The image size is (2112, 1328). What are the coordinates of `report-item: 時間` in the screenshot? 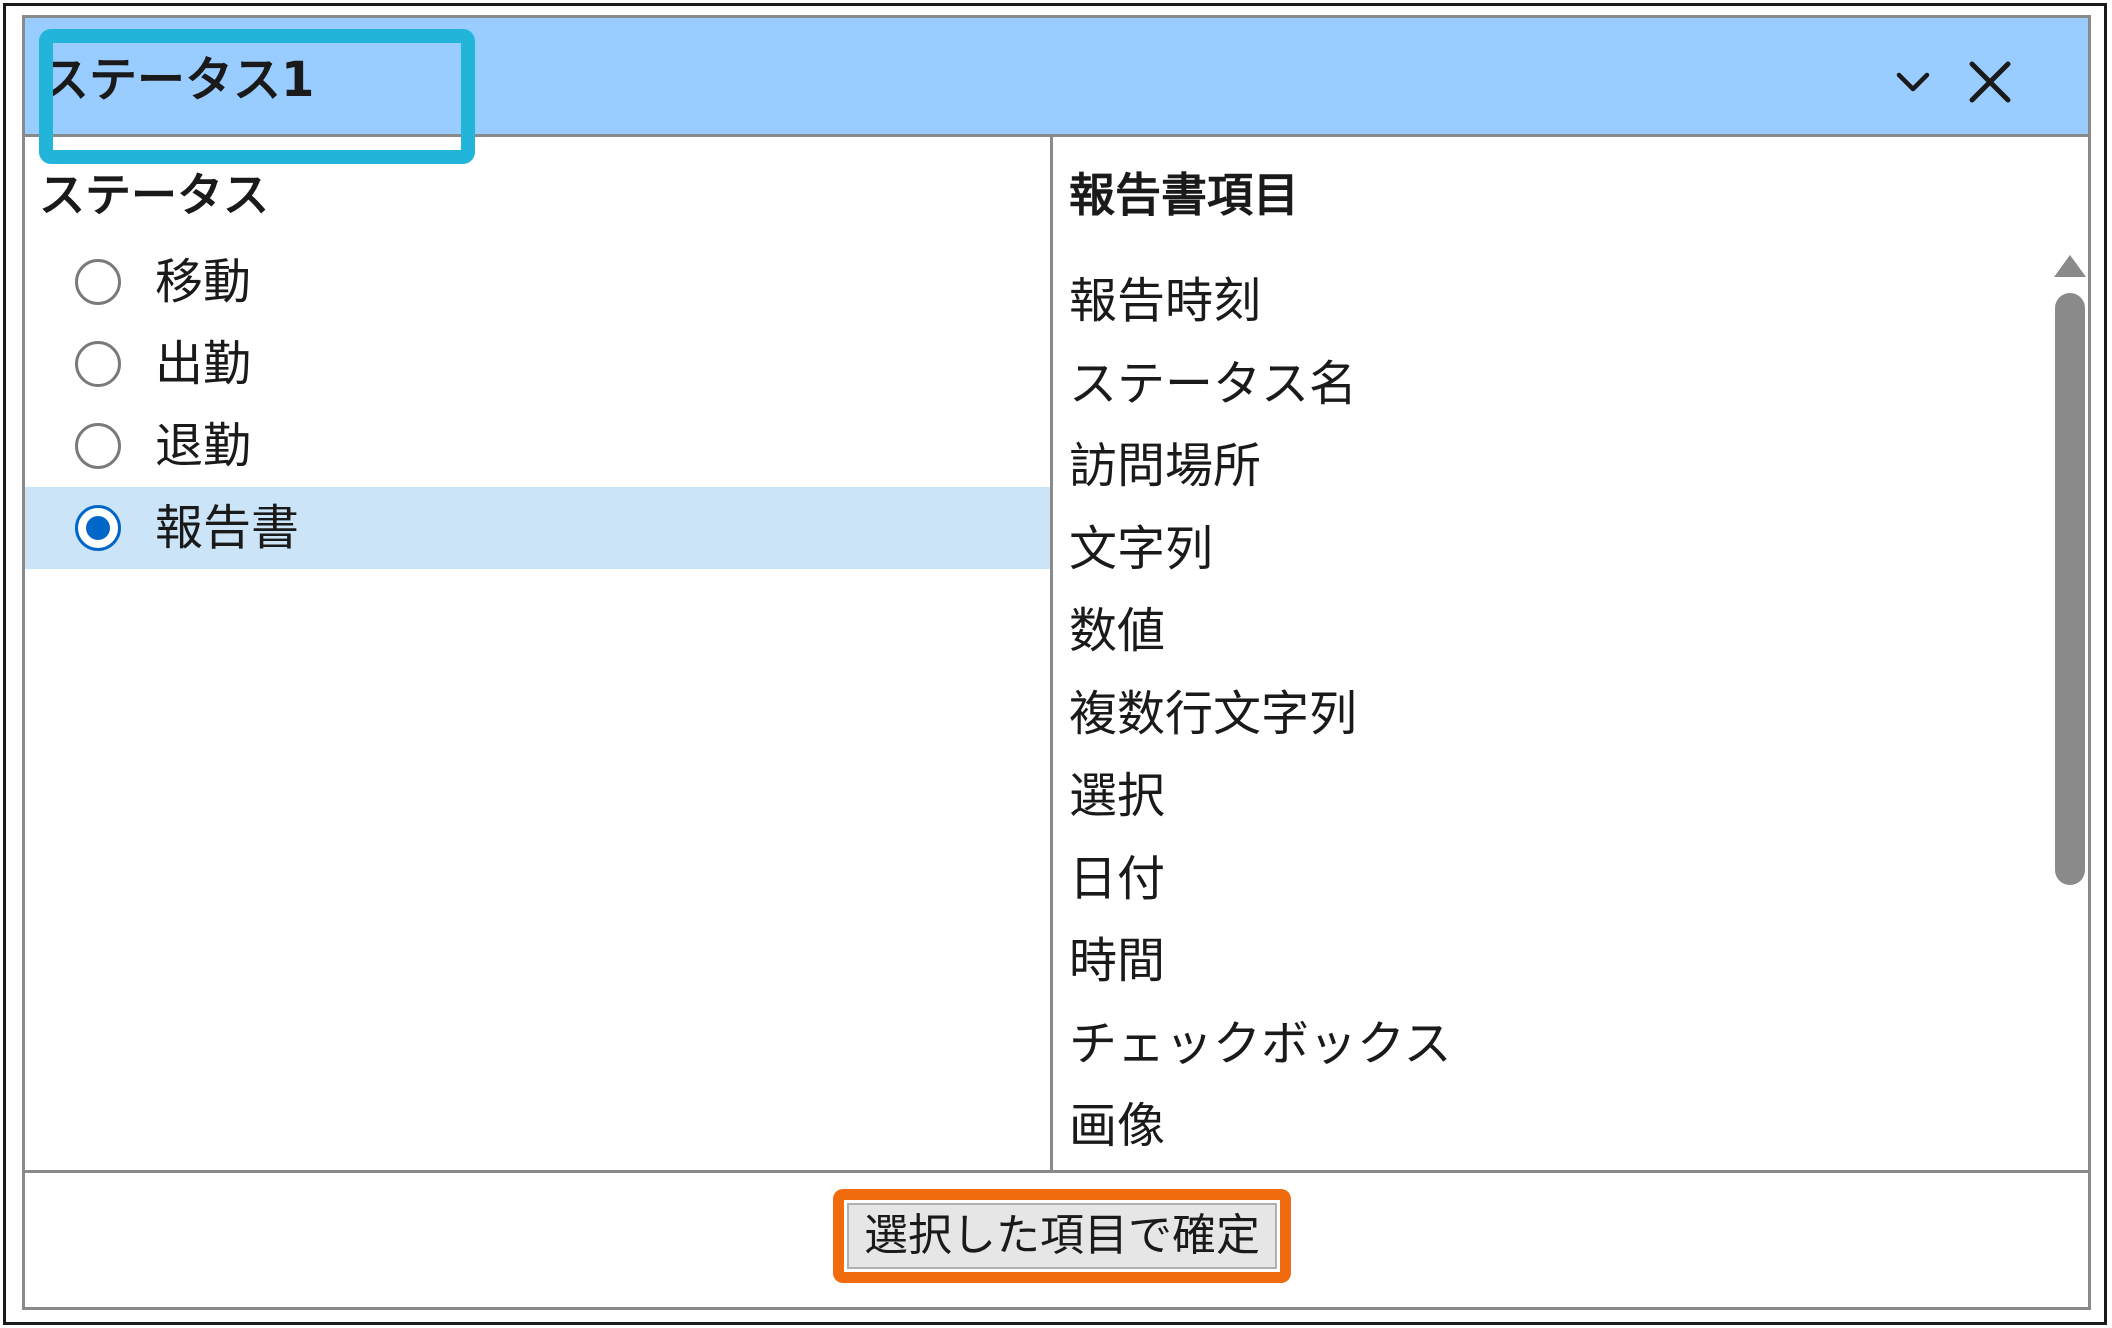 It's located at (1546, 961).